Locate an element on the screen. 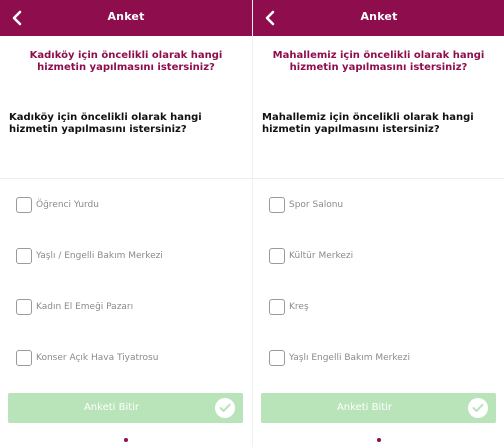 Image resolution: width=504 pixels, height=447 pixels. option-item: Yaşlı Engelli Bakım Merkezi is located at coordinates (382, 358).